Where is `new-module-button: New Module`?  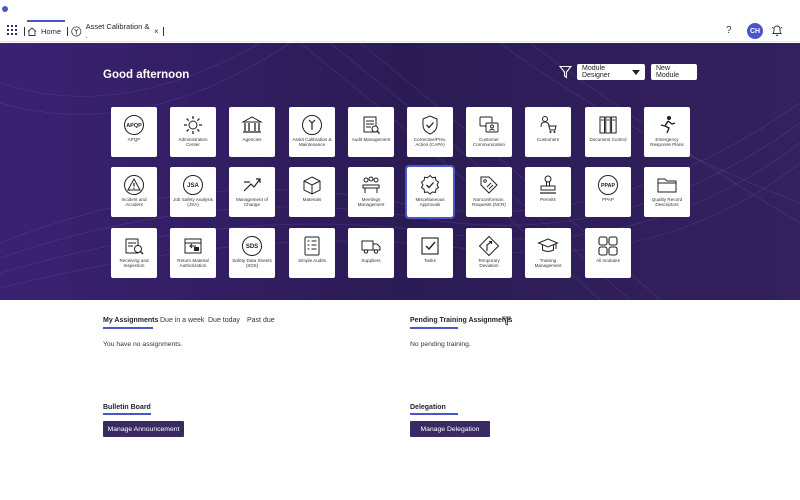 new-module-button: New Module is located at coordinates (674, 72).